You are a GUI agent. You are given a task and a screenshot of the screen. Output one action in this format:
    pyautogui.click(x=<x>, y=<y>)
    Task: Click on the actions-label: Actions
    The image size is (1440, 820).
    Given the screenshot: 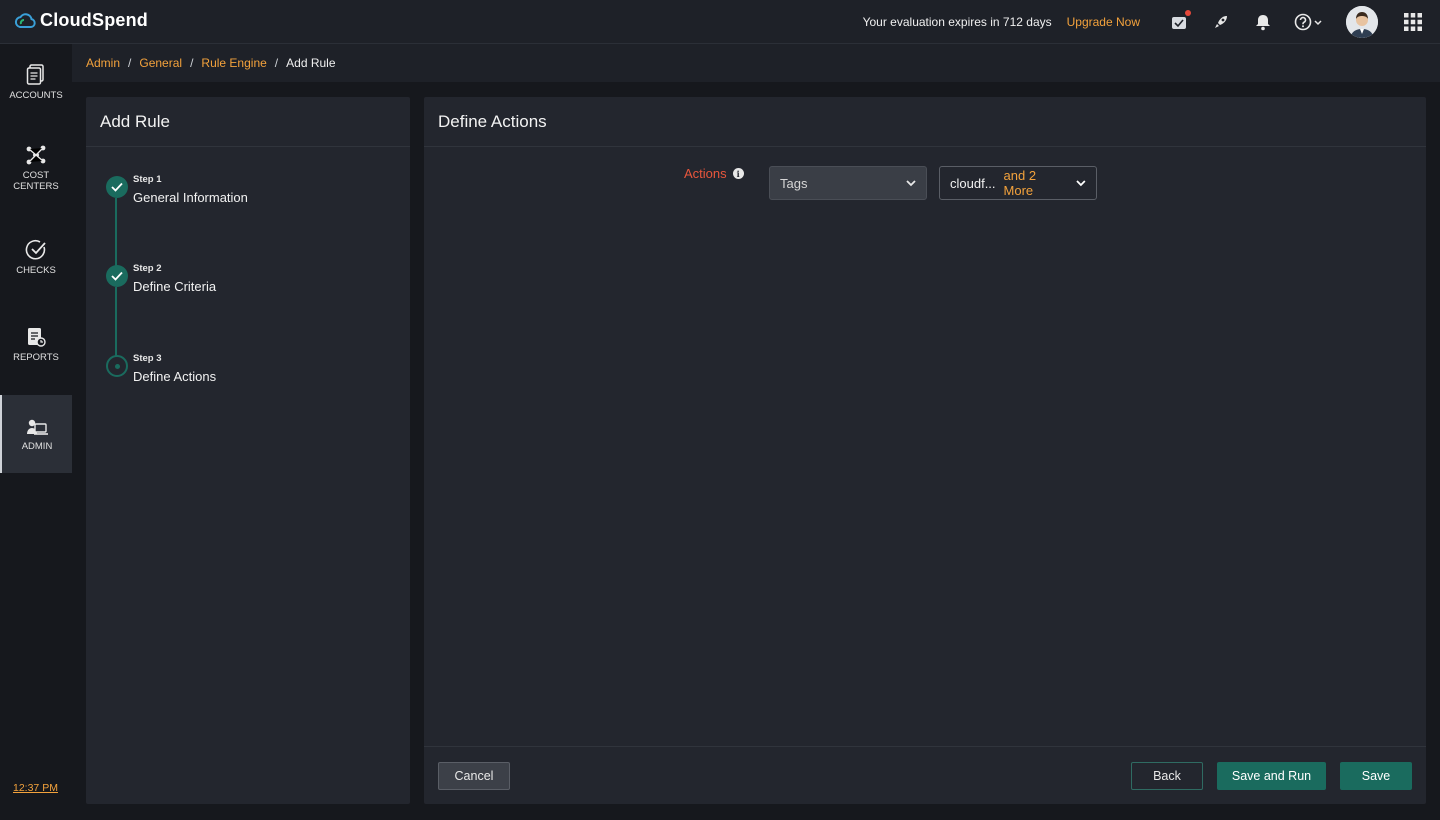 What is the action you would take?
    pyautogui.click(x=705, y=173)
    